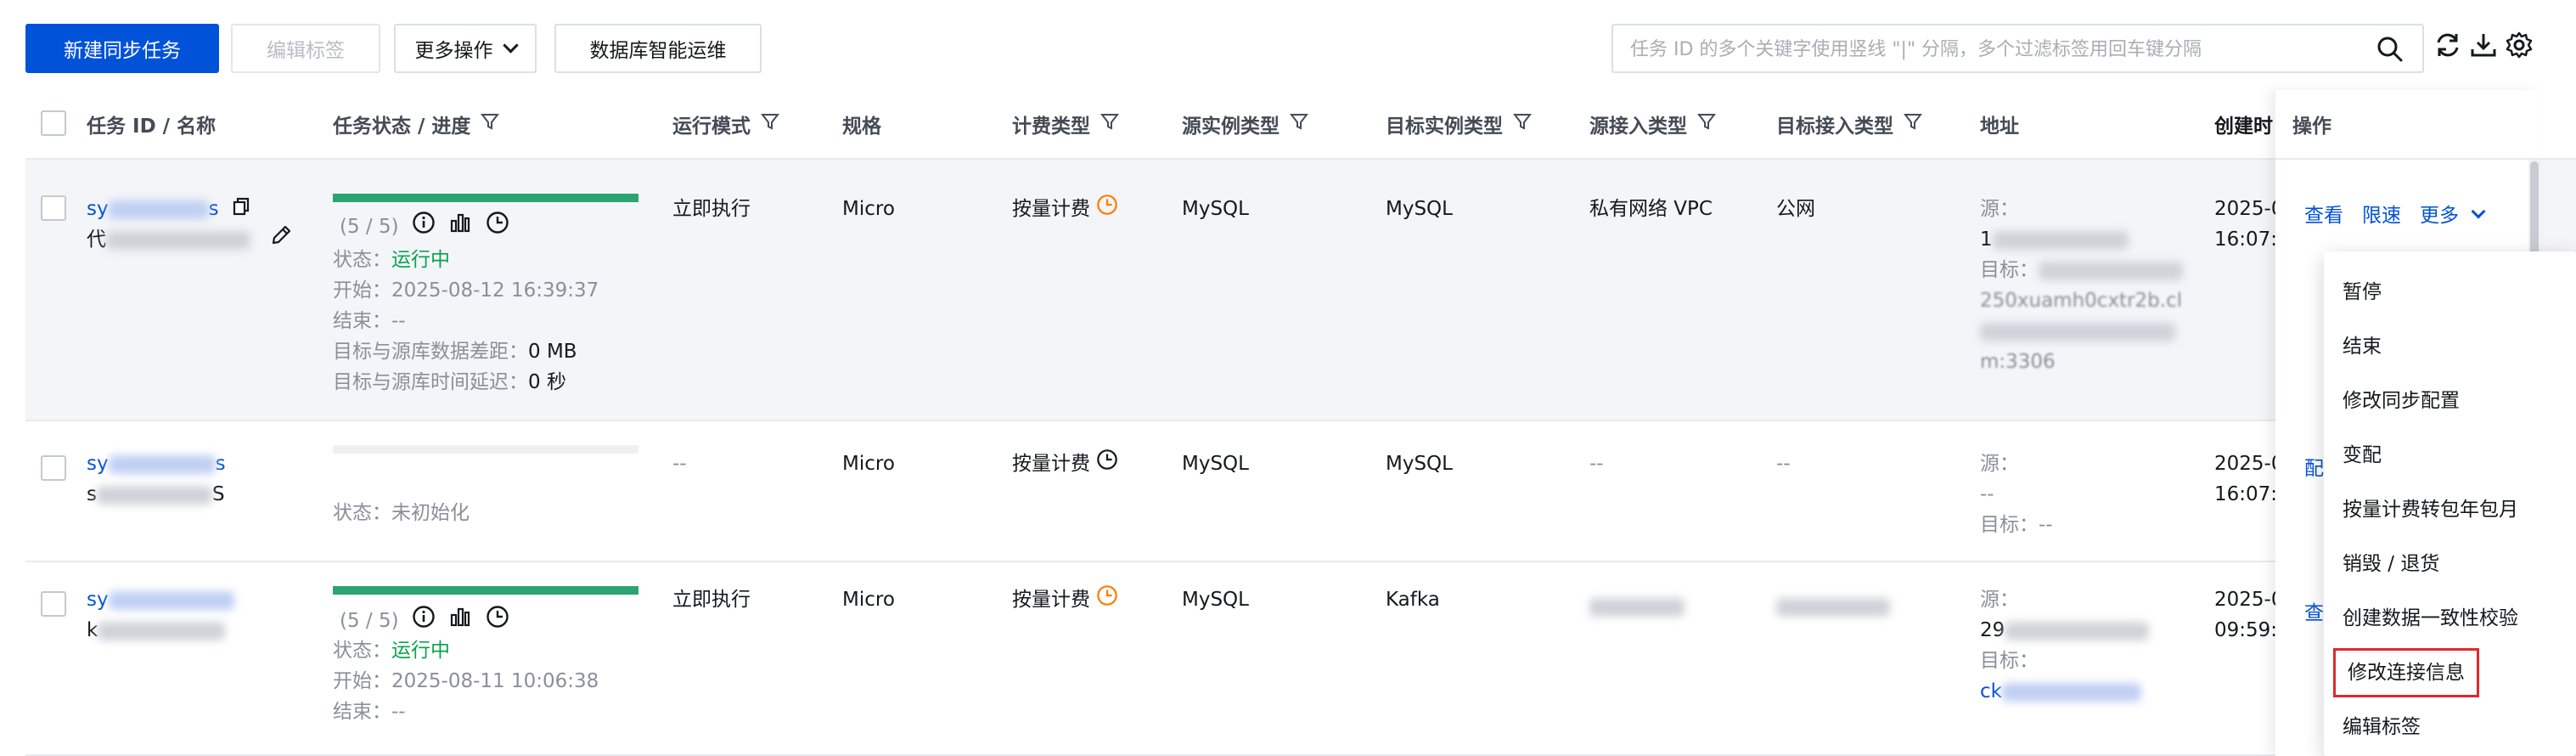 This screenshot has height=756, width=2576. What do you see at coordinates (281, 240) in the screenshot?
I see `edit-icon` at bounding box center [281, 240].